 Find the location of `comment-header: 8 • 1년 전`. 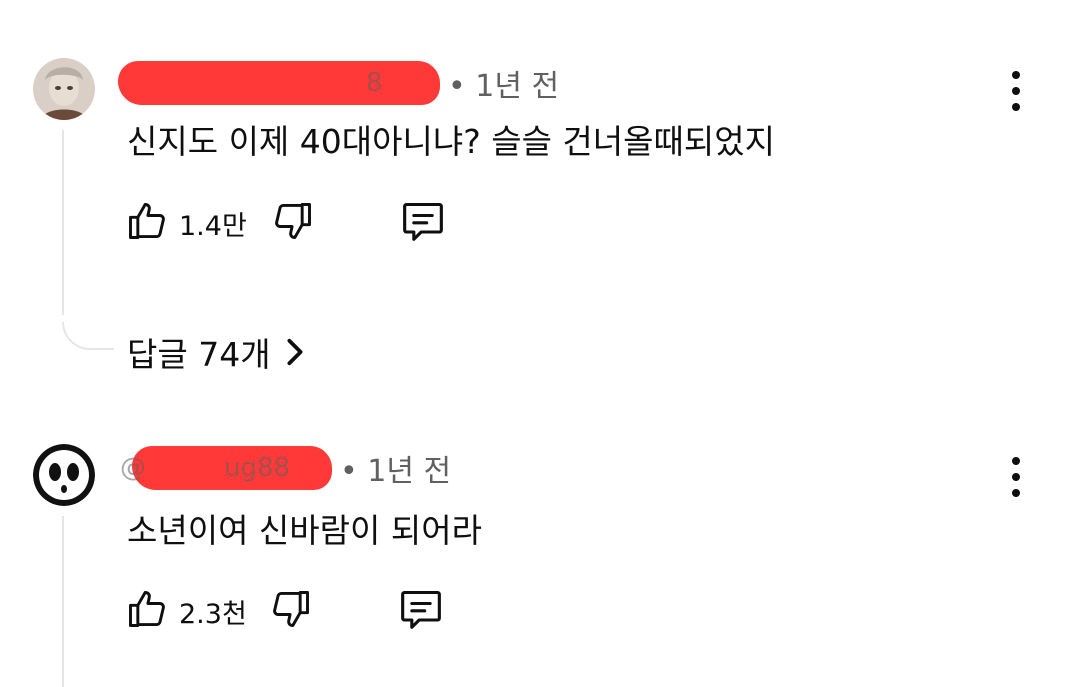

comment-header: 8 • 1년 전 is located at coordinates (338, 83).